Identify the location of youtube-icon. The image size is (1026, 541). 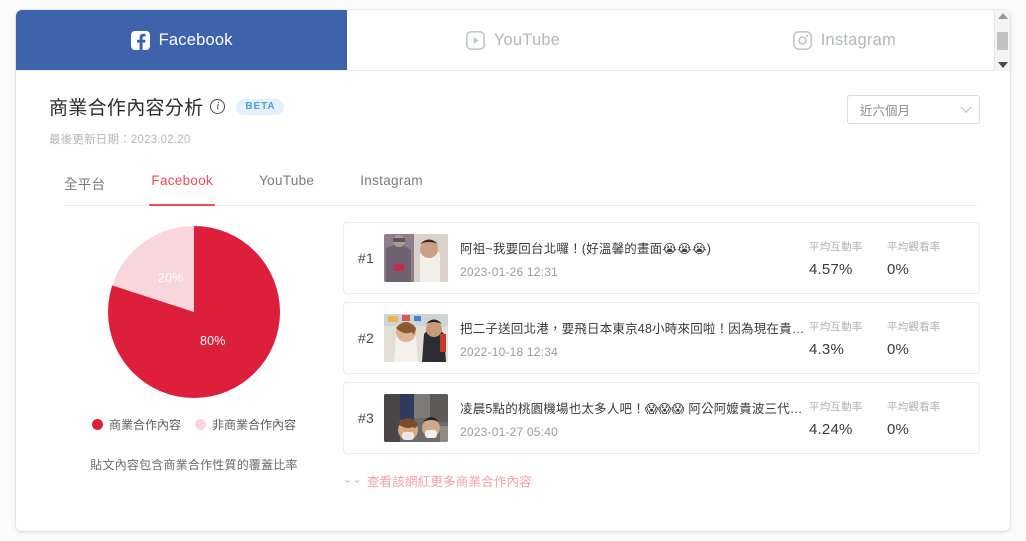
(475, 40).